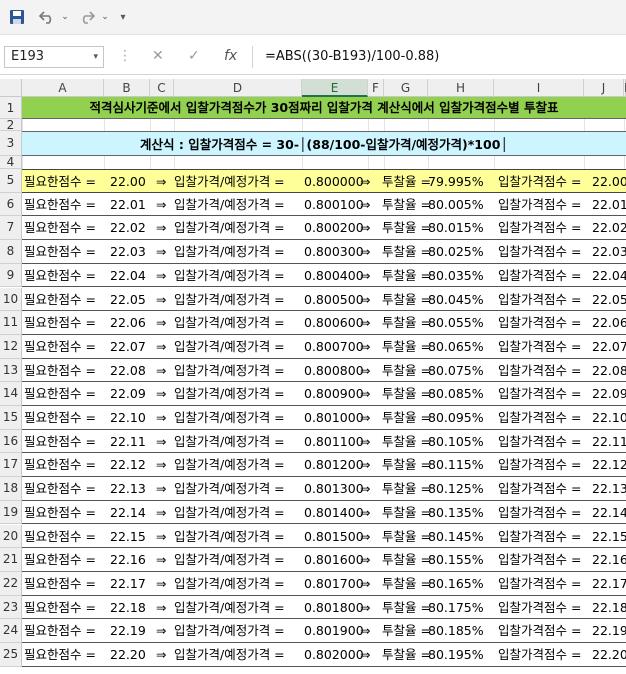 The image size is (626, 674). I want to click on column-header-a: A, so click(63, 88).